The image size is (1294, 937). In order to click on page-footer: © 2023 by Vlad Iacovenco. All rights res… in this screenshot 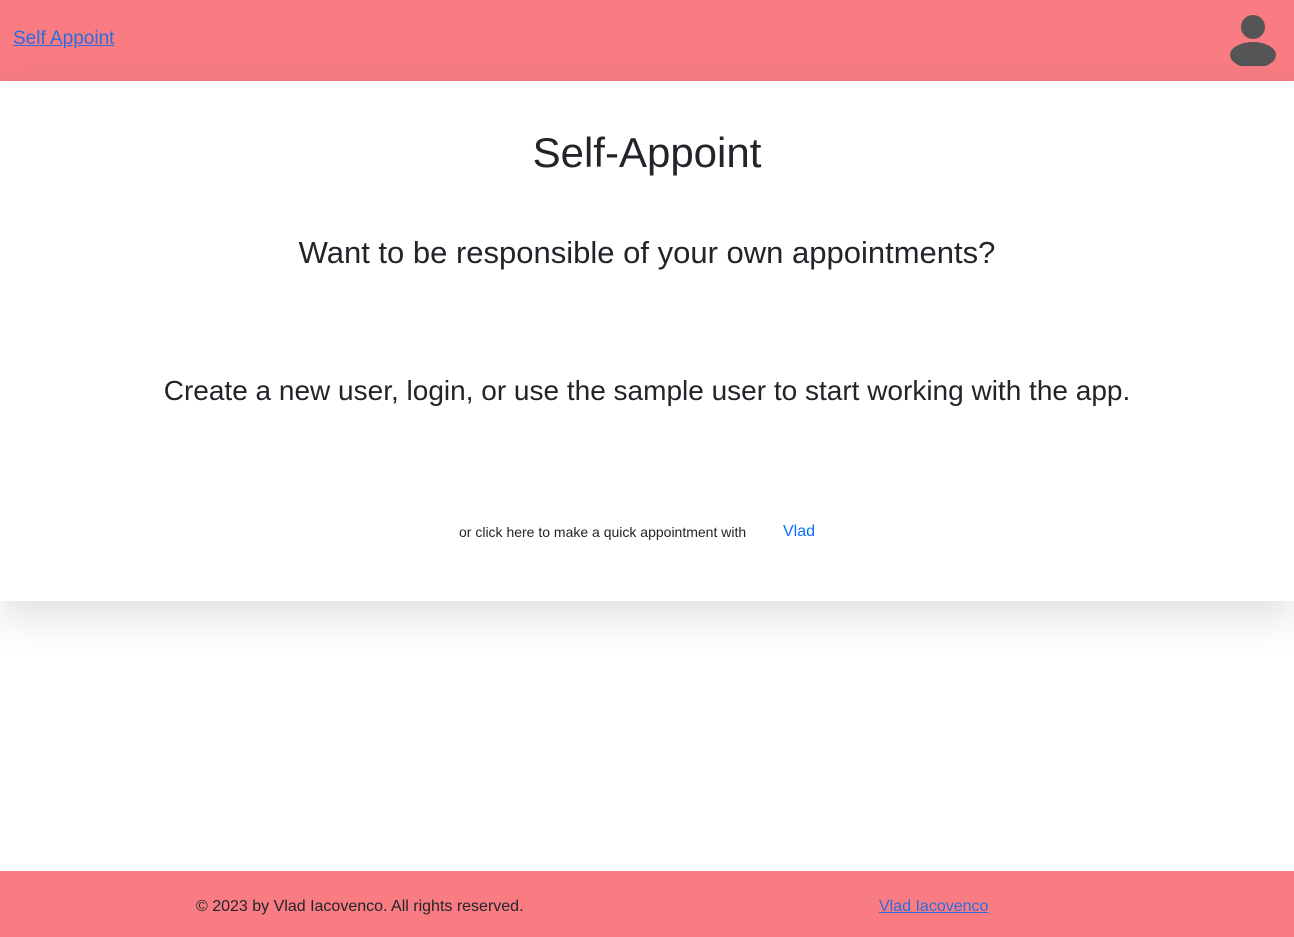, I will do `click(647, 904)`.